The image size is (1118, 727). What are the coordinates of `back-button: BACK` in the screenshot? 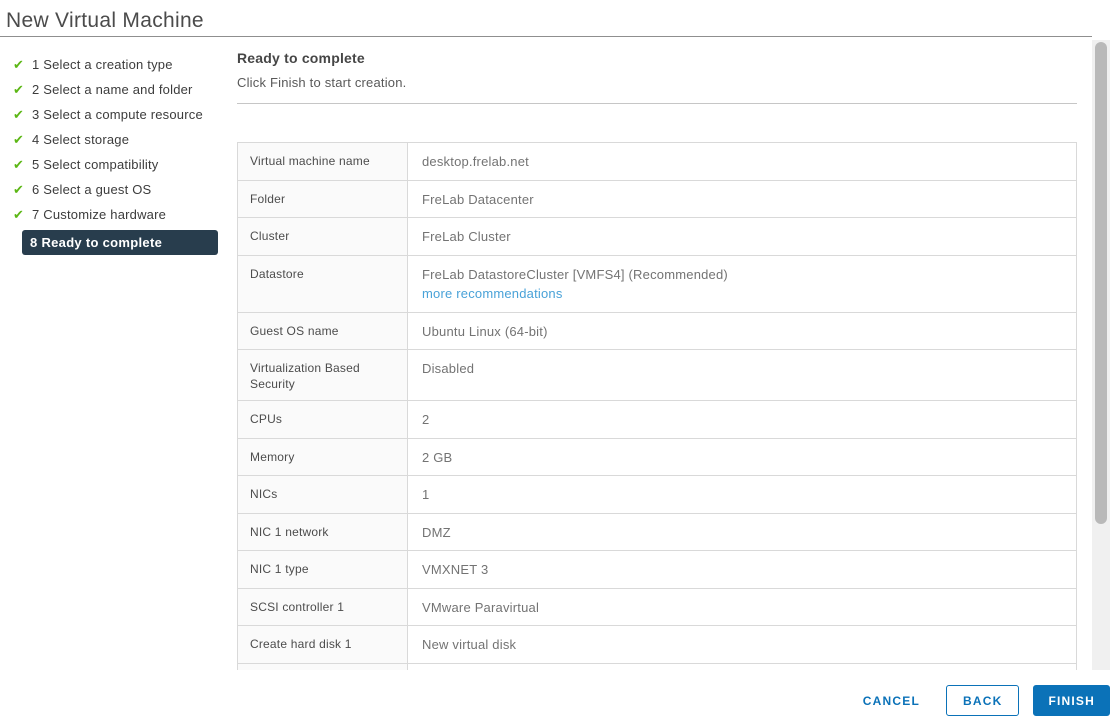 It's located at (982, 700).